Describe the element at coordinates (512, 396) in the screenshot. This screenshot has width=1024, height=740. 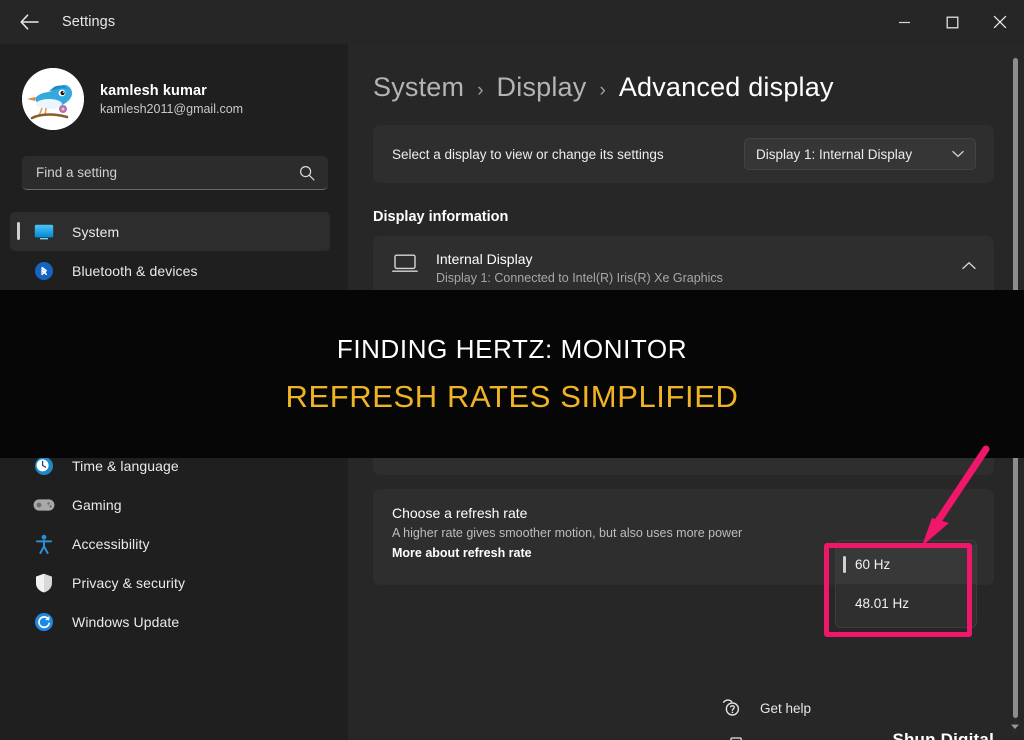
I see `overlay-line-2: REFRESH RATES SIMPLIFIED` at that location.